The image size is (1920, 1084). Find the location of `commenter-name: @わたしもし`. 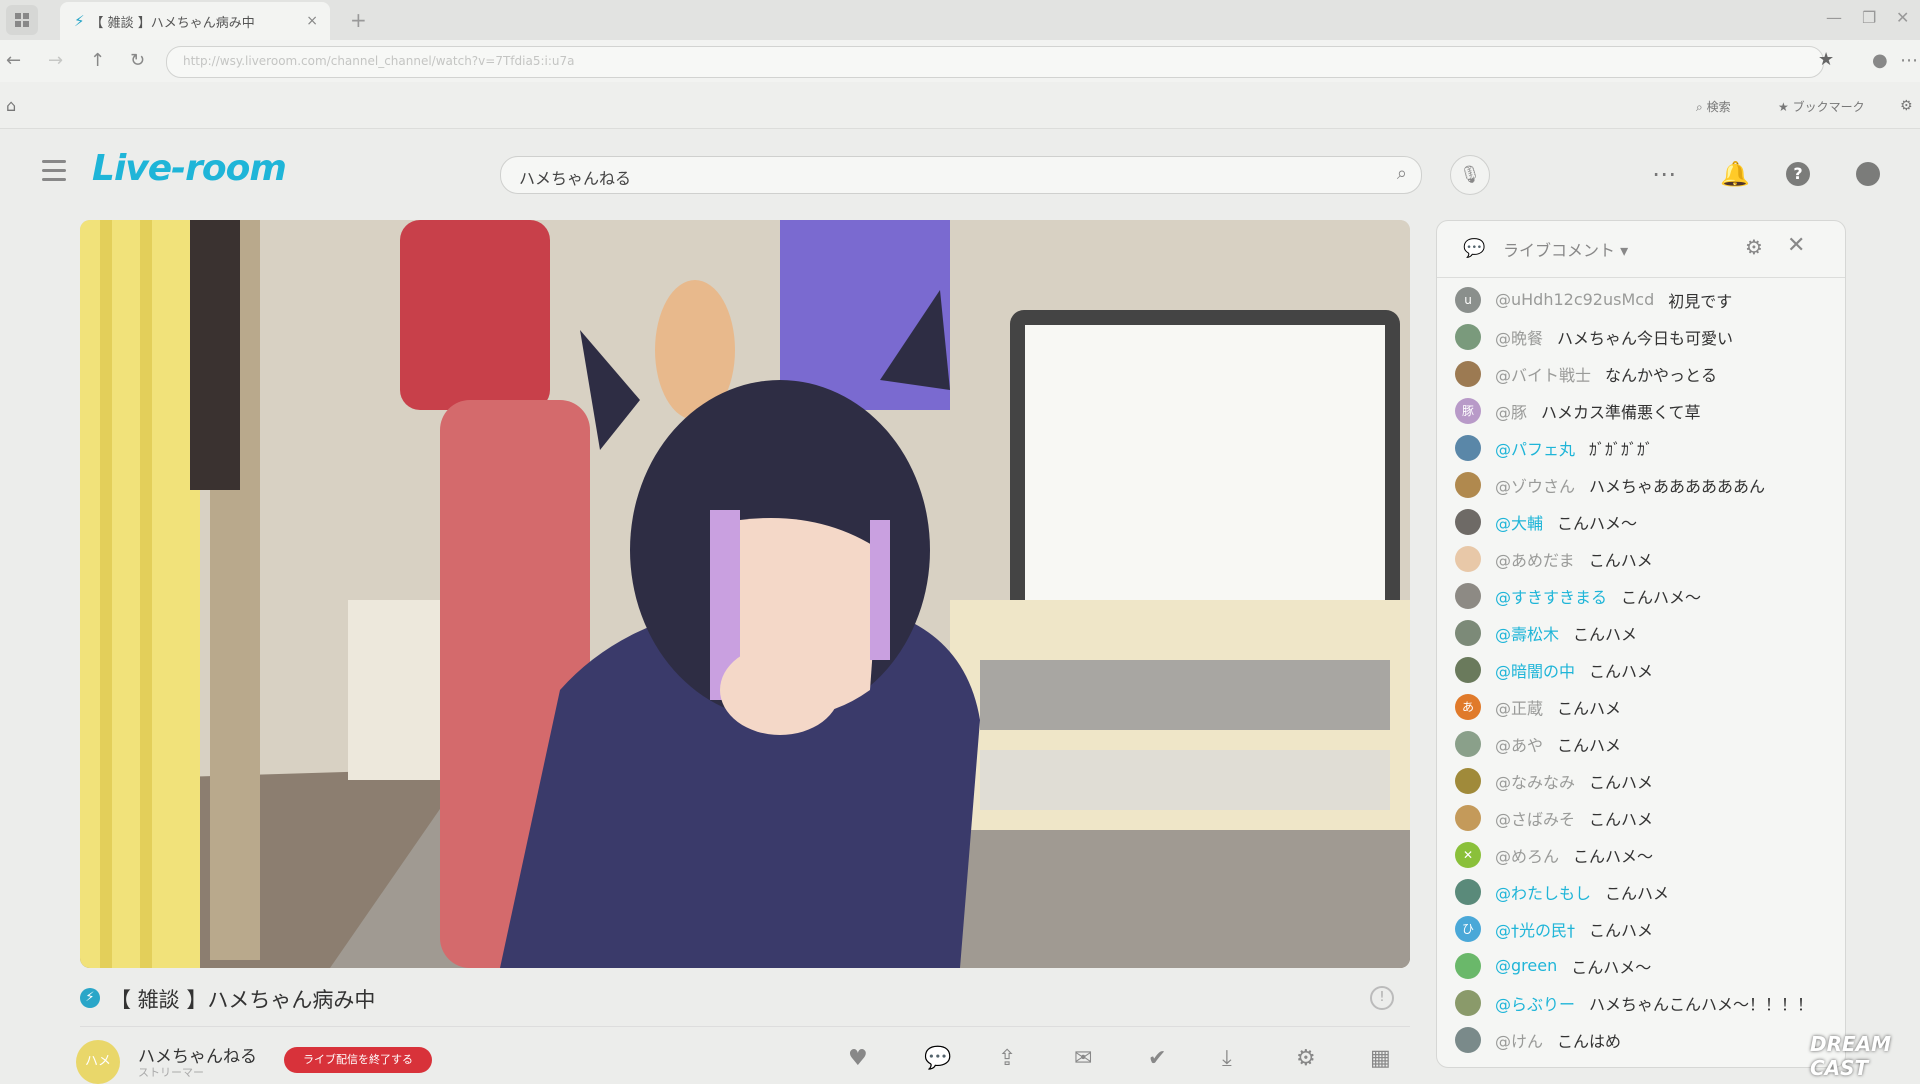

commenter-name: @わたしもし is located at coordinates (1543, 892).